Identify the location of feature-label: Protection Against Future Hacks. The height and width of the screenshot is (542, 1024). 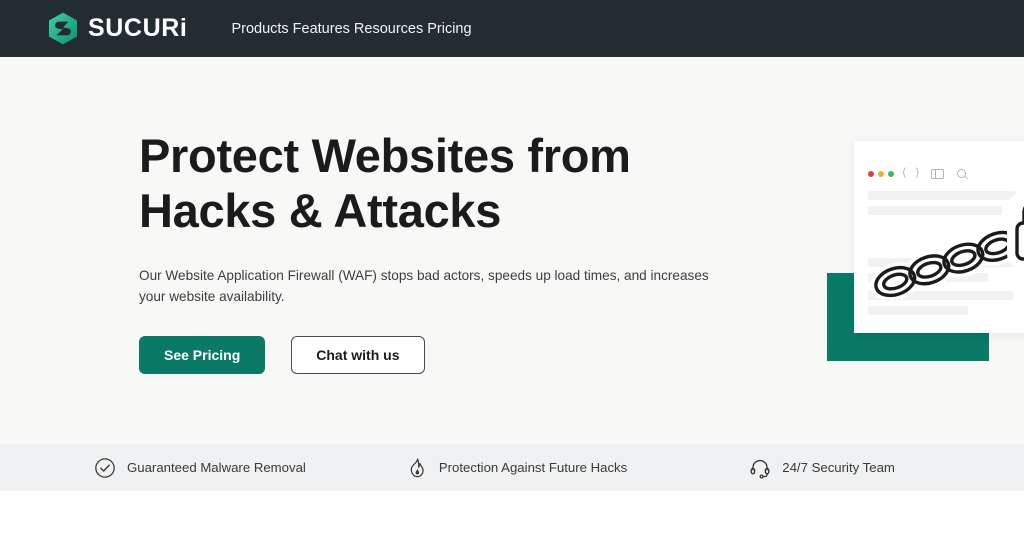
(533, 467).